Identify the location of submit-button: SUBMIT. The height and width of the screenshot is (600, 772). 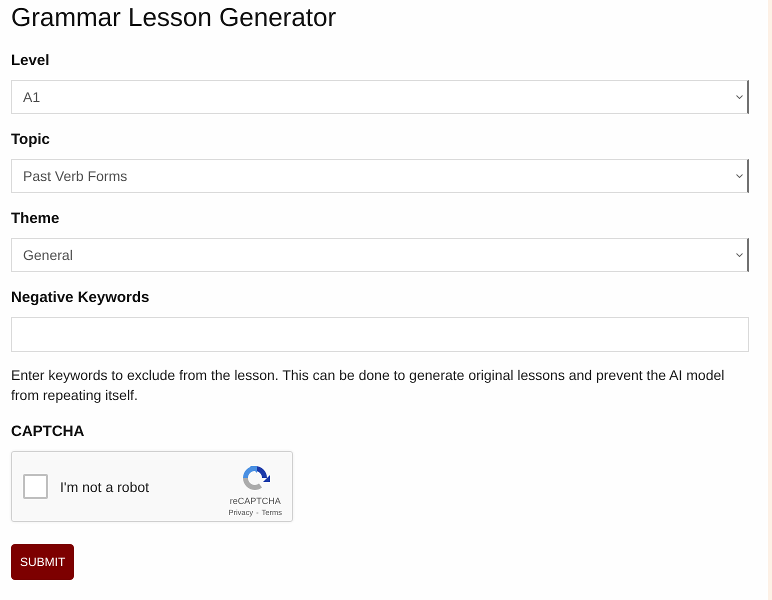
(42, 562).